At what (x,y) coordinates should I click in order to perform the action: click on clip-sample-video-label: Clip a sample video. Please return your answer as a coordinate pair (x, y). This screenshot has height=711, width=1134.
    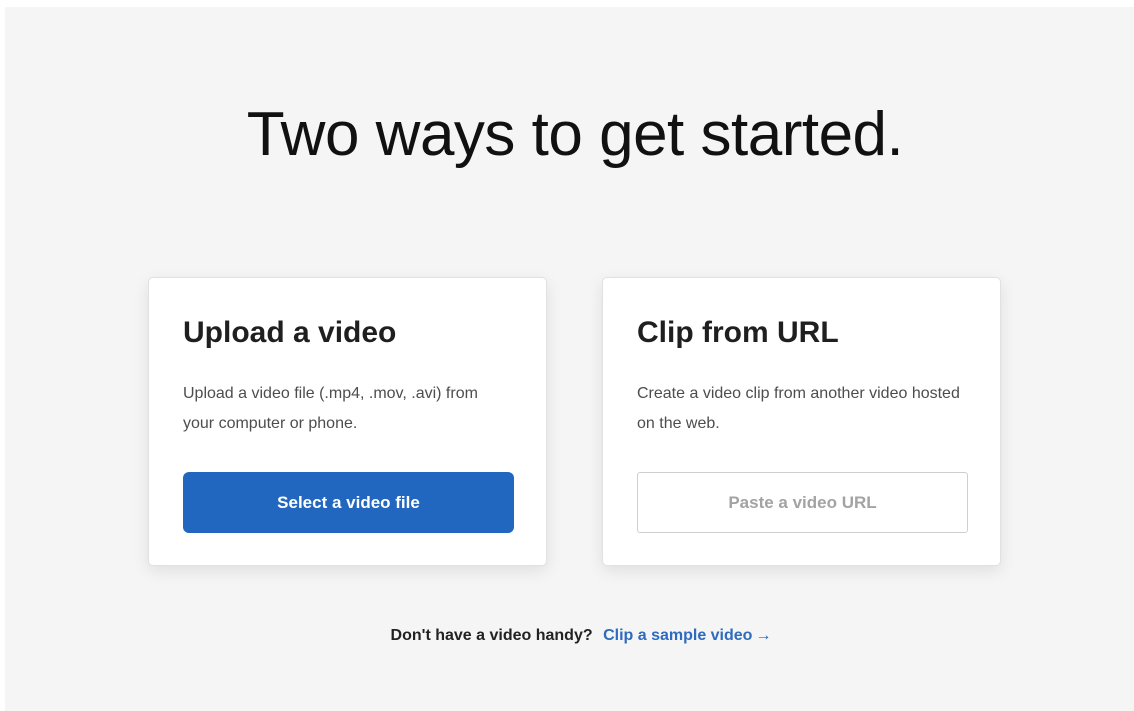
    Looking at the image, I should click on (678, 635).